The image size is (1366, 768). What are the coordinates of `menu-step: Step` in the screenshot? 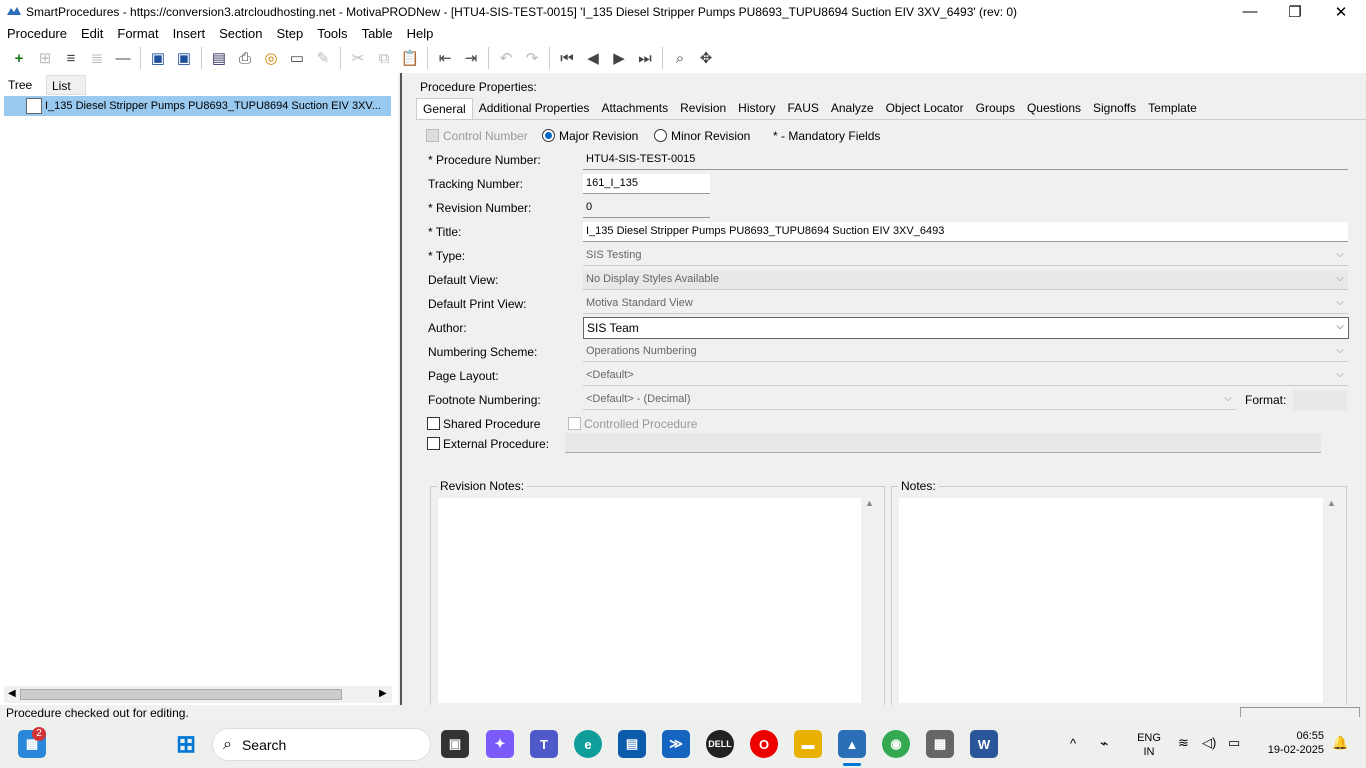 It's located at (289, 33).